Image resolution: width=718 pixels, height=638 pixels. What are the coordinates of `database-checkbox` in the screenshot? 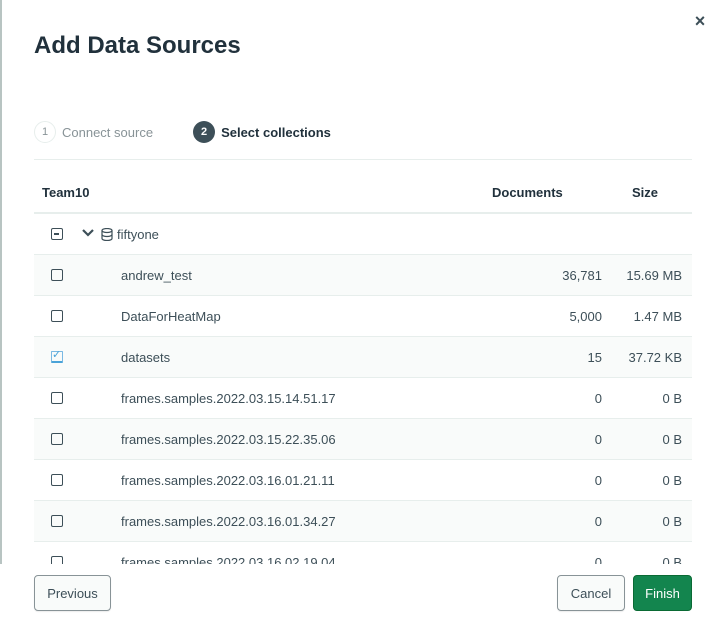 It's located at (57, 234).